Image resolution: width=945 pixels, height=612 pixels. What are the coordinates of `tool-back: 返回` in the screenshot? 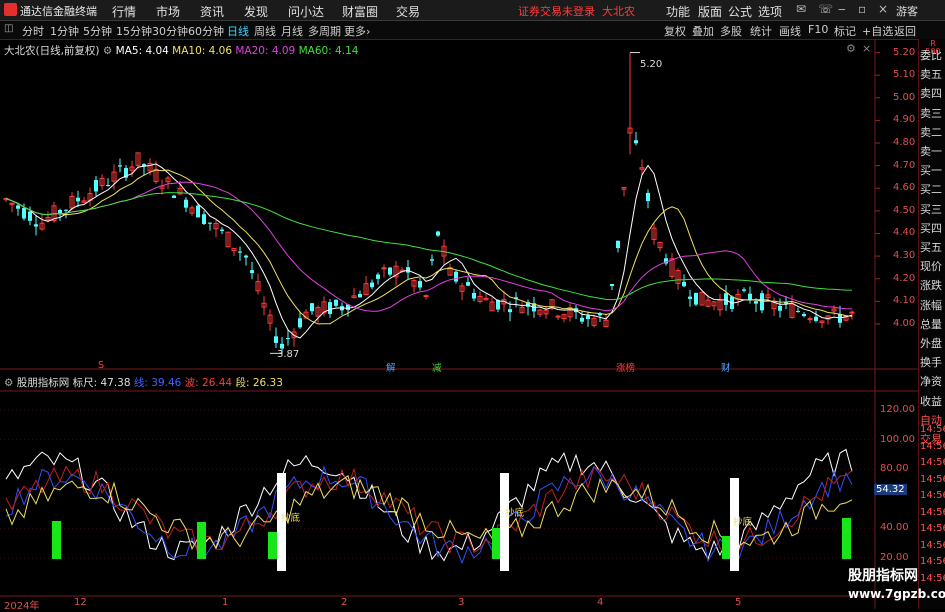 It's located at (905, 31).